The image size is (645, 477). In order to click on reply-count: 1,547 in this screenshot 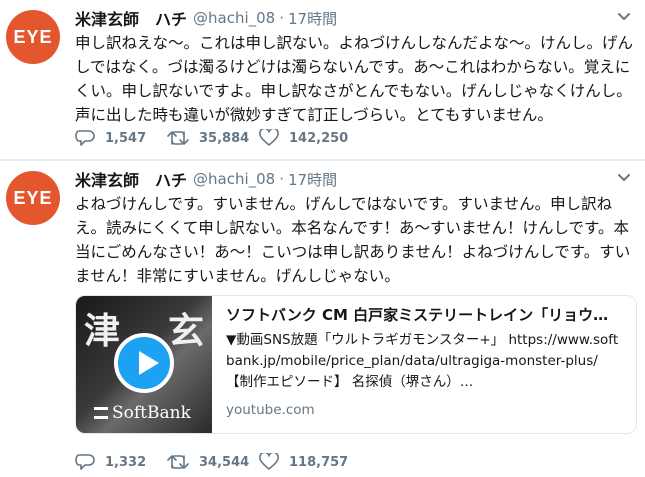, I will do `click(126, 138)`.